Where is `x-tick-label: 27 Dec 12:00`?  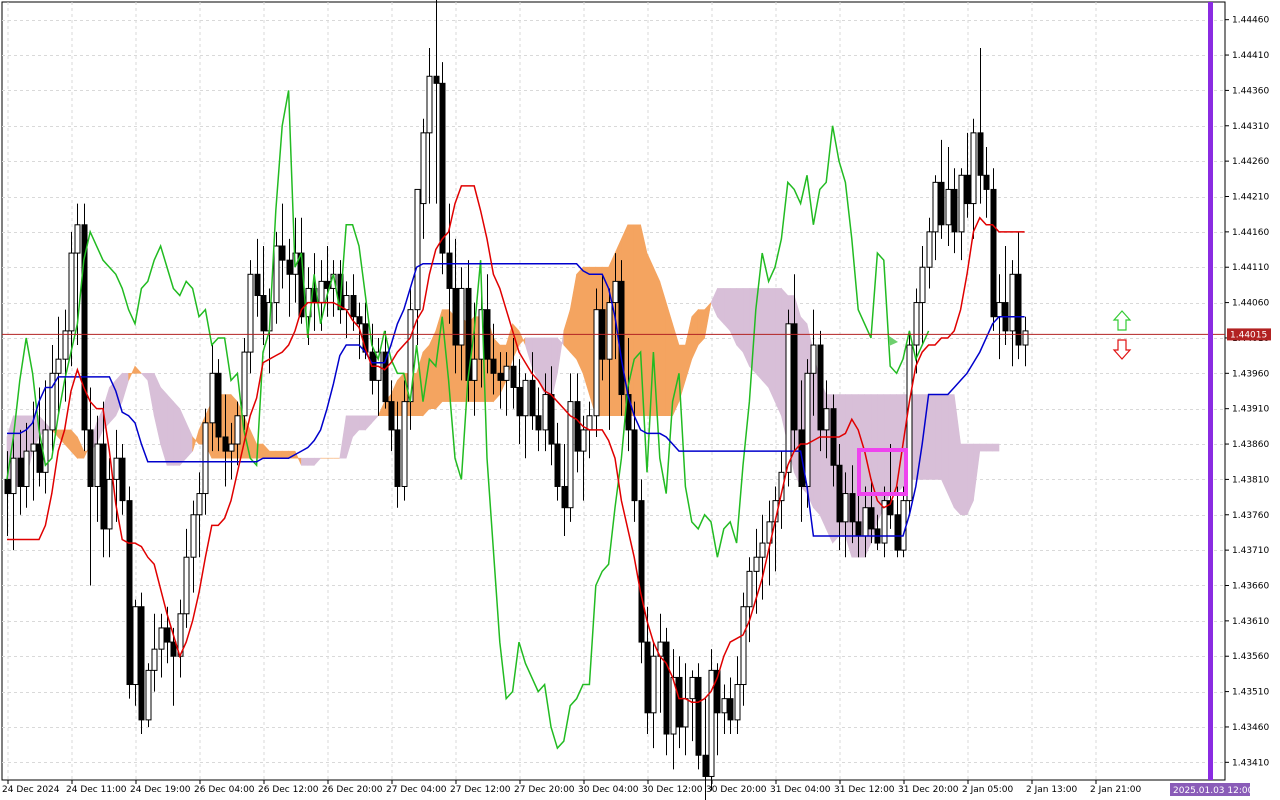
x-tick-label: 27 Dec 12:00 is located at coordinates (480, 790).